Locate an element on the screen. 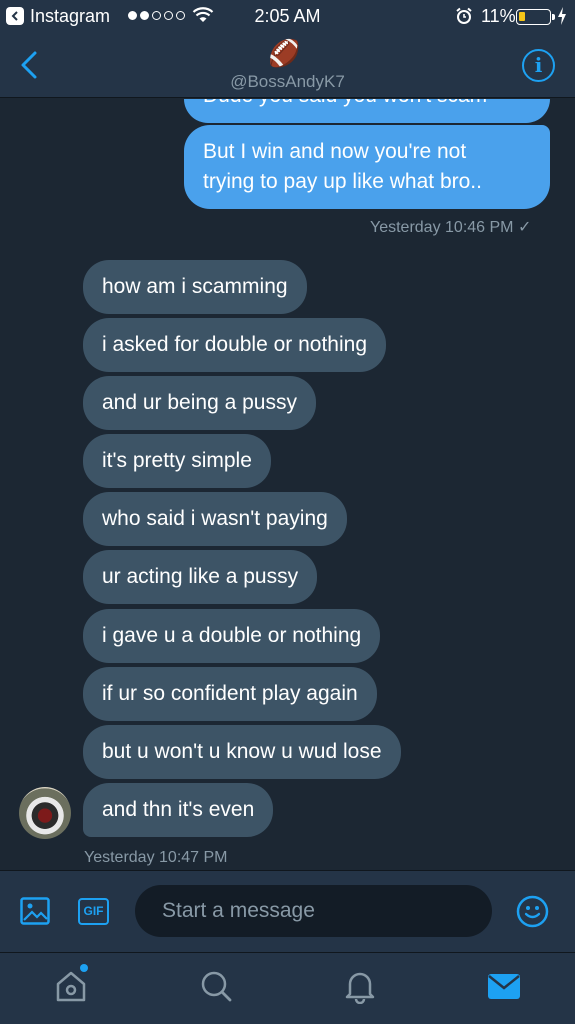 This screenshot has width=575, height=1024. received-message: i asked for double or nothing is located at coordinates (235, 345).